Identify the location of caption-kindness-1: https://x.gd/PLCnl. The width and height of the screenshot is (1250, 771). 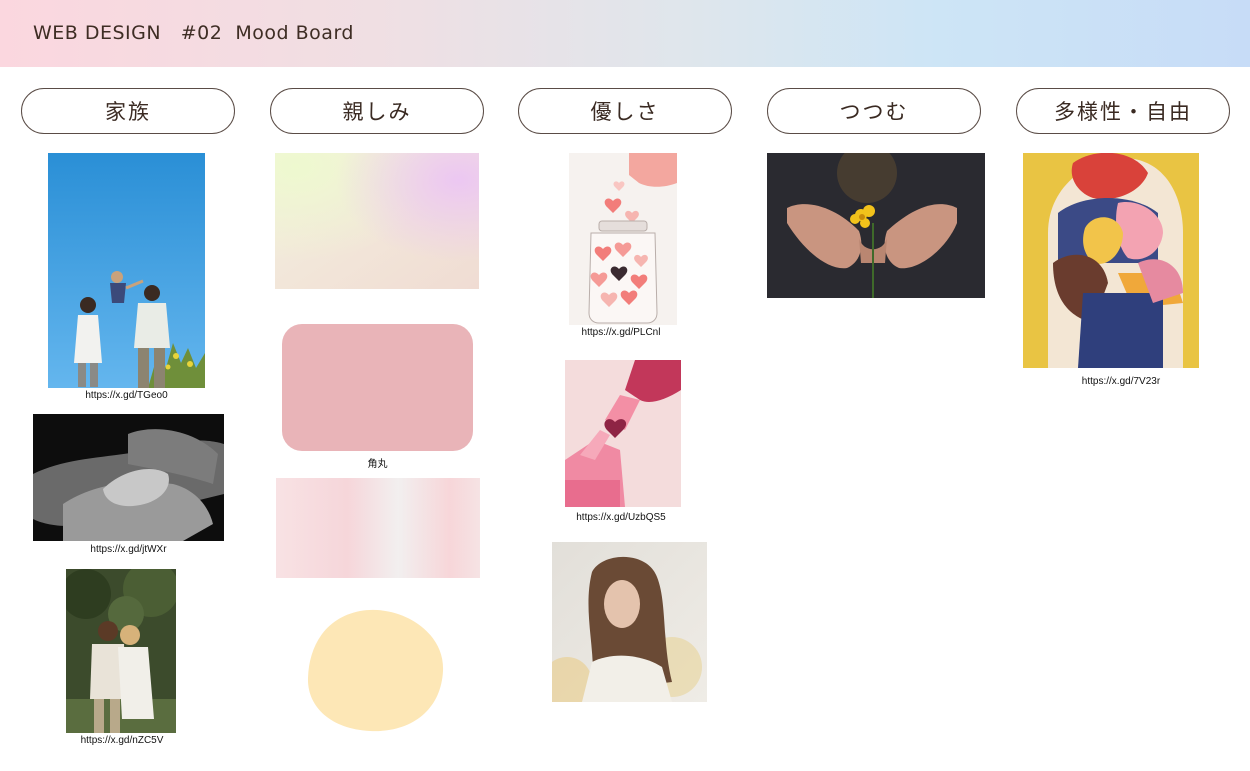
(621, 332).